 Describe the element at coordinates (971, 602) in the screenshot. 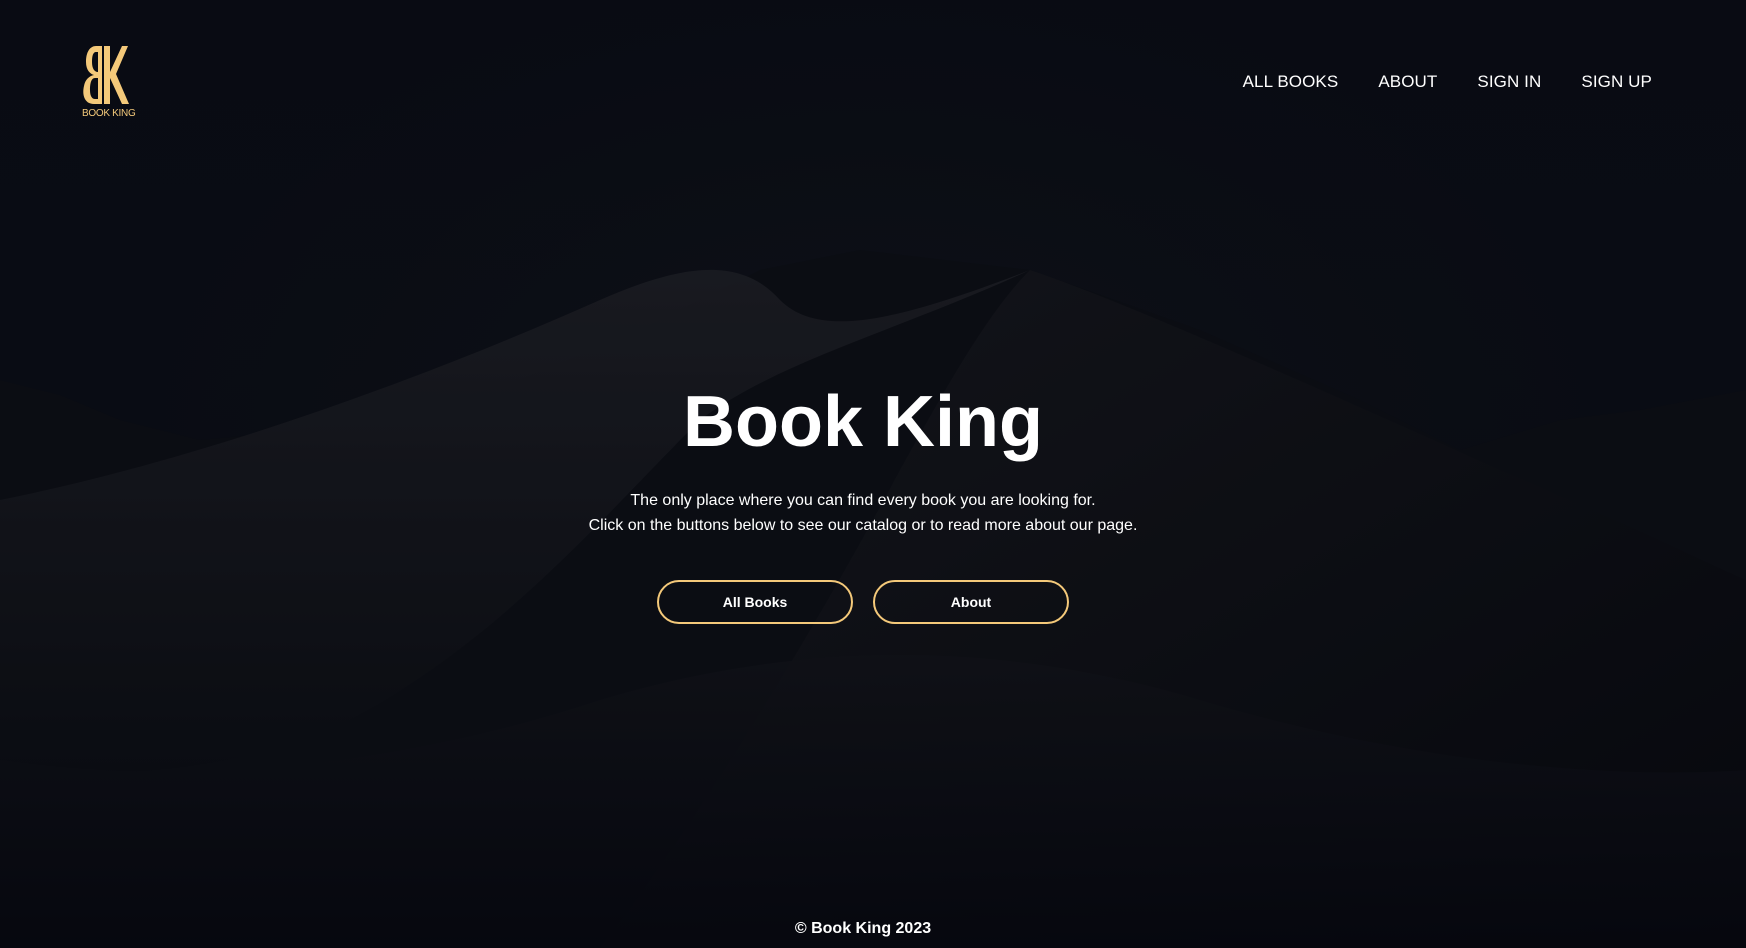

I see `about-button: About` at that location.